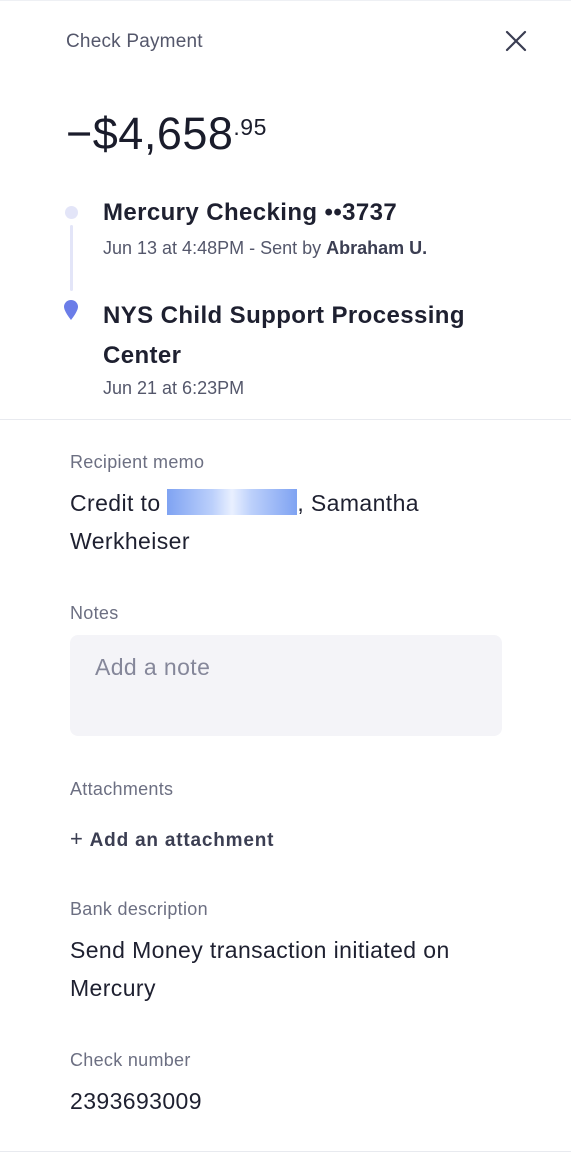 This screenshot has height=1155, width=571. What do you see at coordinates (136, 1101) in the screenshot?
I see `check-number-value: 2393693009` at bounding box center [136, 1101].